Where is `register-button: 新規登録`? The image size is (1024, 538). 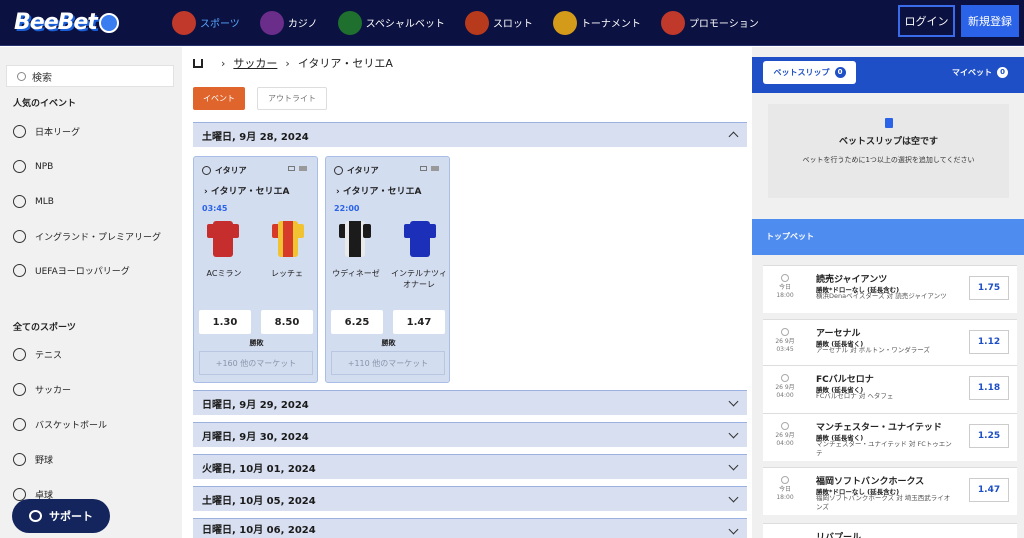
register-button: 新規登録 is located at coordinates (990, 21).